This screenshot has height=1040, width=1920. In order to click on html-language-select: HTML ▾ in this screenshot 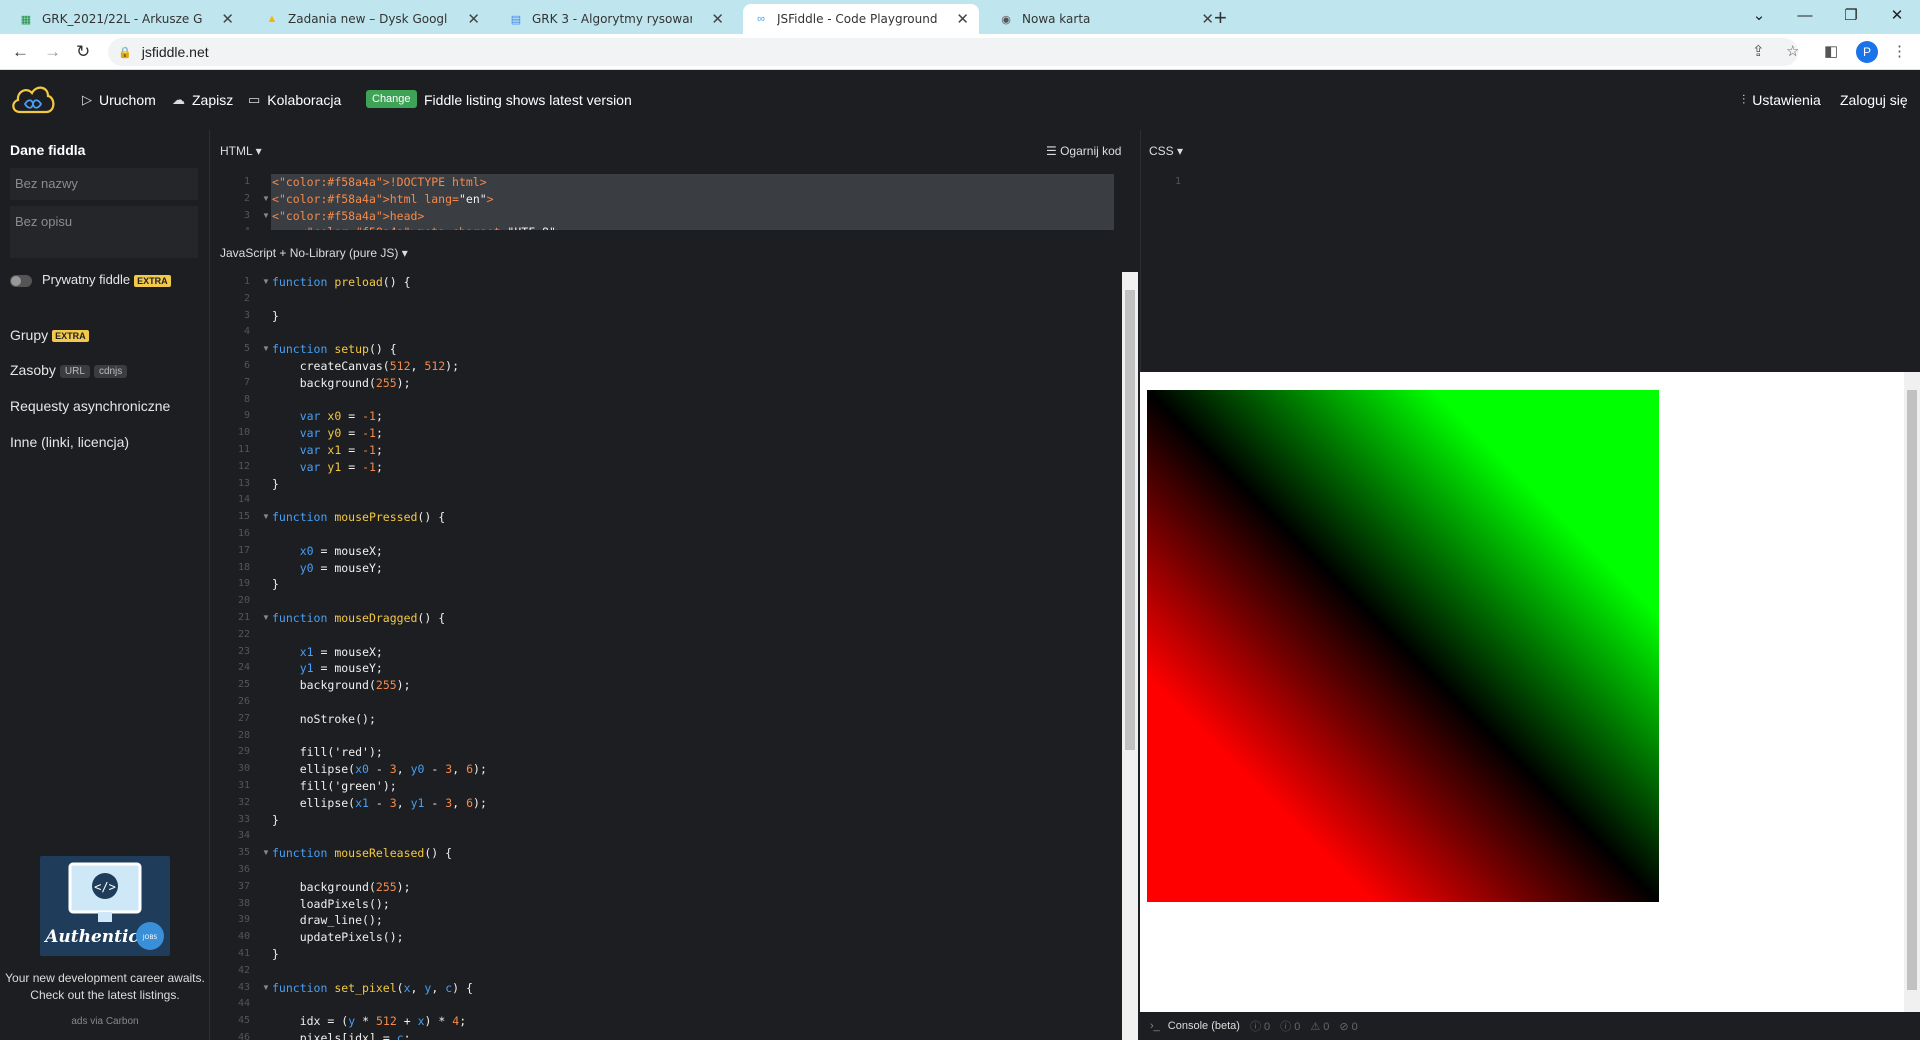, I will do `click(241, 151)`.